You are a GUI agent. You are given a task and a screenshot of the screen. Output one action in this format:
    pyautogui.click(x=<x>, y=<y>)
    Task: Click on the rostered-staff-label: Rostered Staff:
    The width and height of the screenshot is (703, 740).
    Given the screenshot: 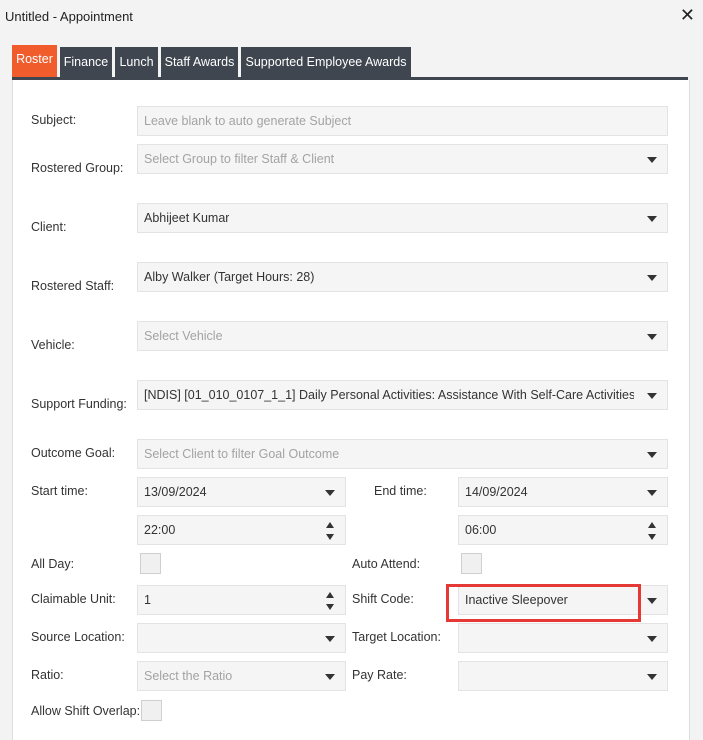 What is the action you would take?
    pyautogui.click(x=73, y=286)
    